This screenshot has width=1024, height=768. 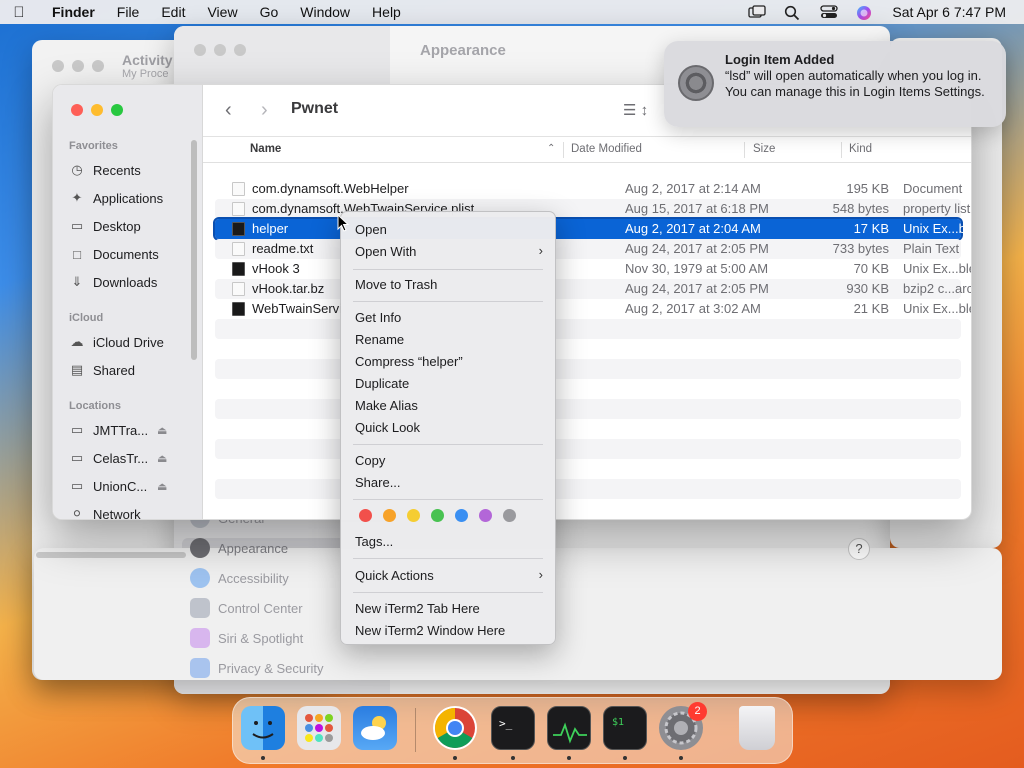 I want to click on system-settings-gear-icon, so click(x=696, y=83).